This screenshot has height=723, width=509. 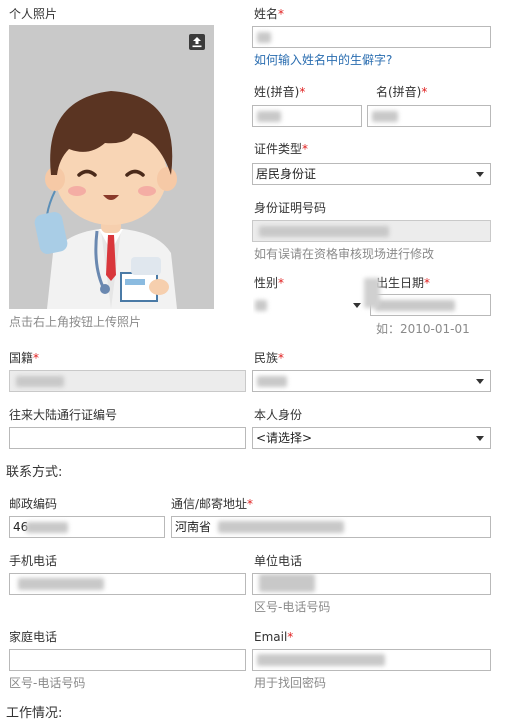 What do you see at coordinates (290, 683) in the screenshot?
I see `email-hint: 用于找回密码` at bounding box center [290, 683].